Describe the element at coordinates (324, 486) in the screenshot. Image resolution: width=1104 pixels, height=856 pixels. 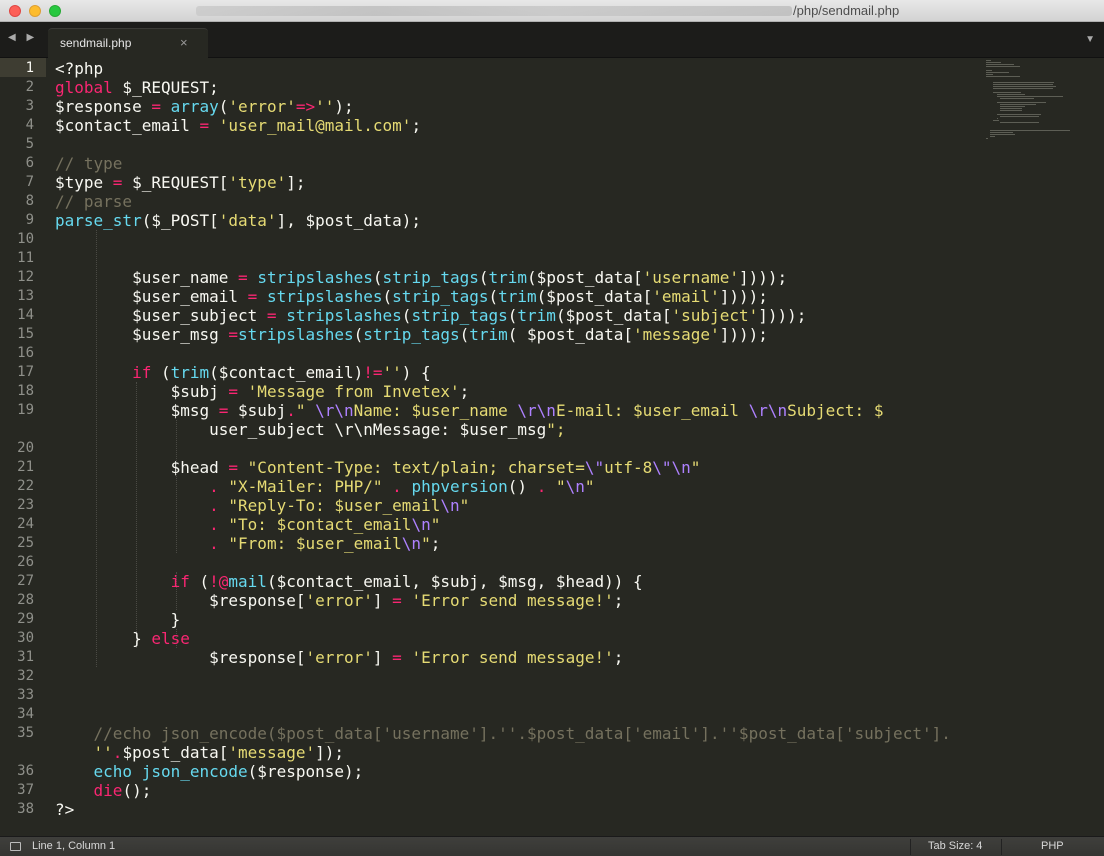
I see `code-line: . "X-Mailer: PHP/" . phpversion() . "\n"` at that location.